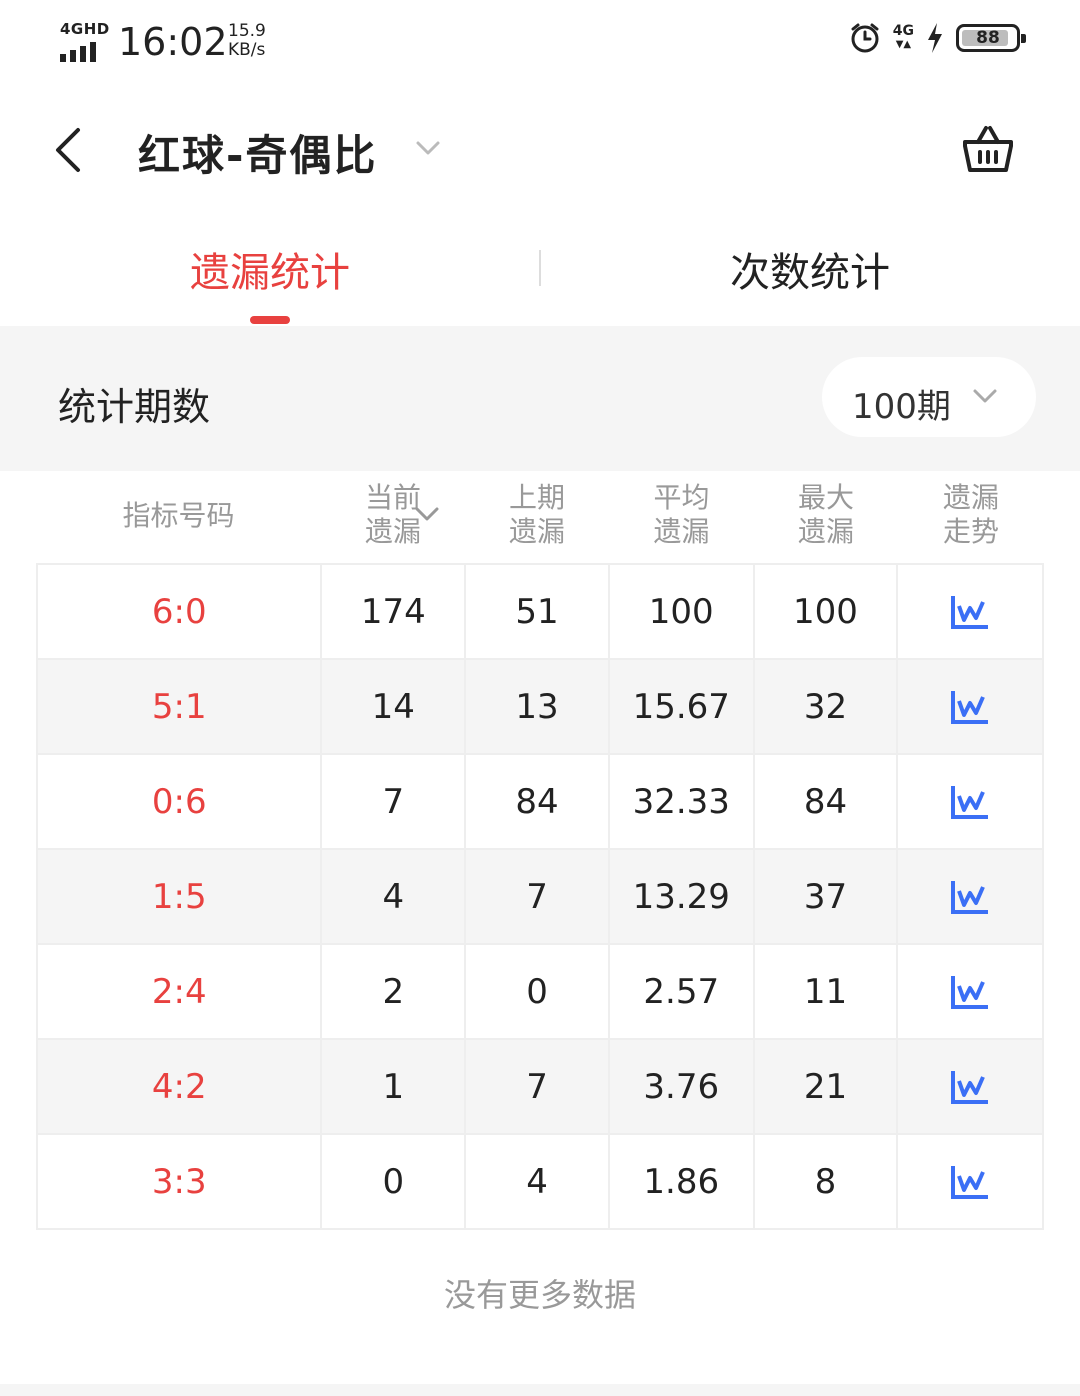 This screenshot has width=1080, height=1396. I want to click on ratio-cell: 3:3, so click(180, 1182).